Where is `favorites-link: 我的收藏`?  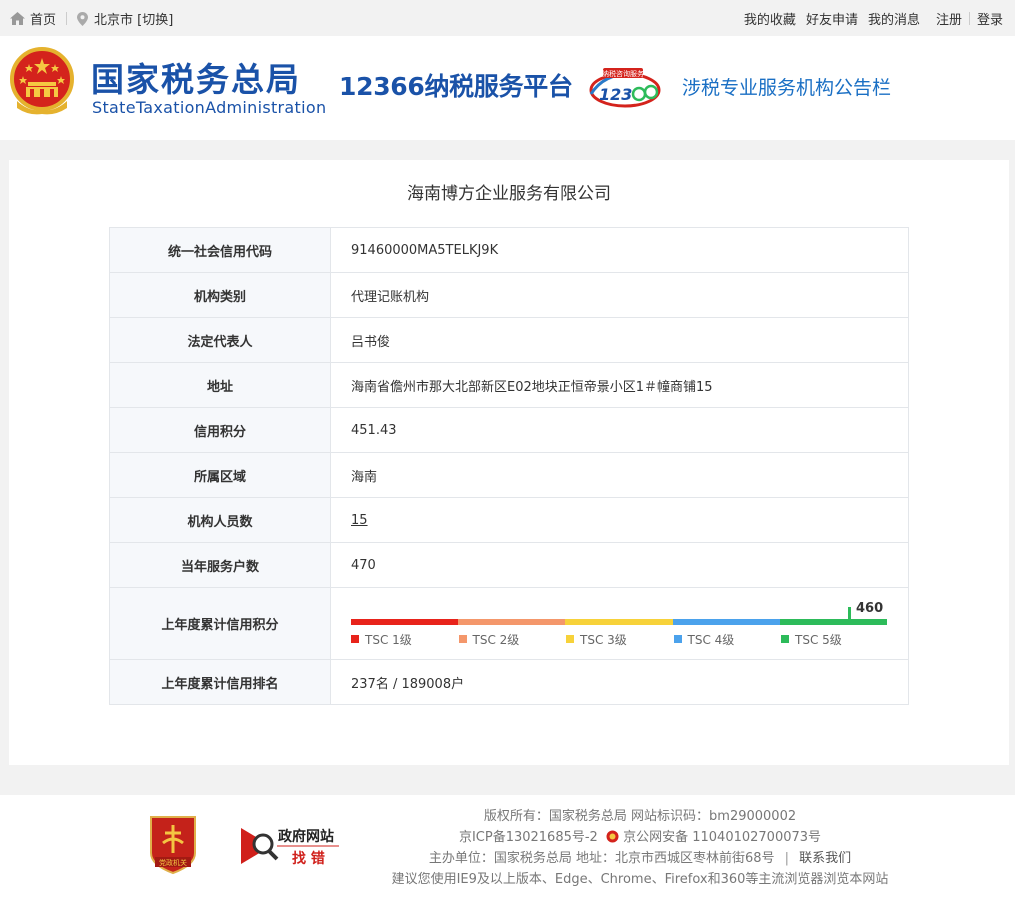 favorites-link: 我的收藏 is located at coordinates (770, 18).